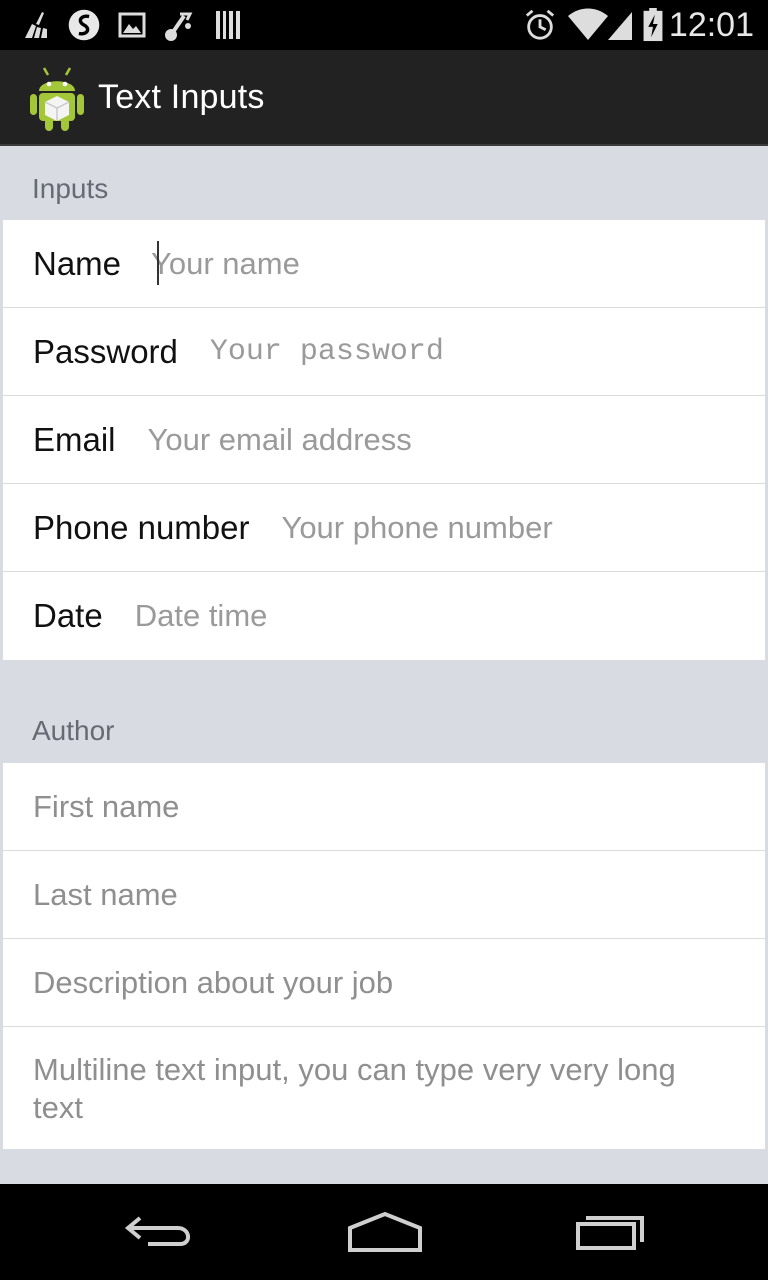 This screenshot has height=1280, width=768. I want to click on phone-input, so click(523, 527).